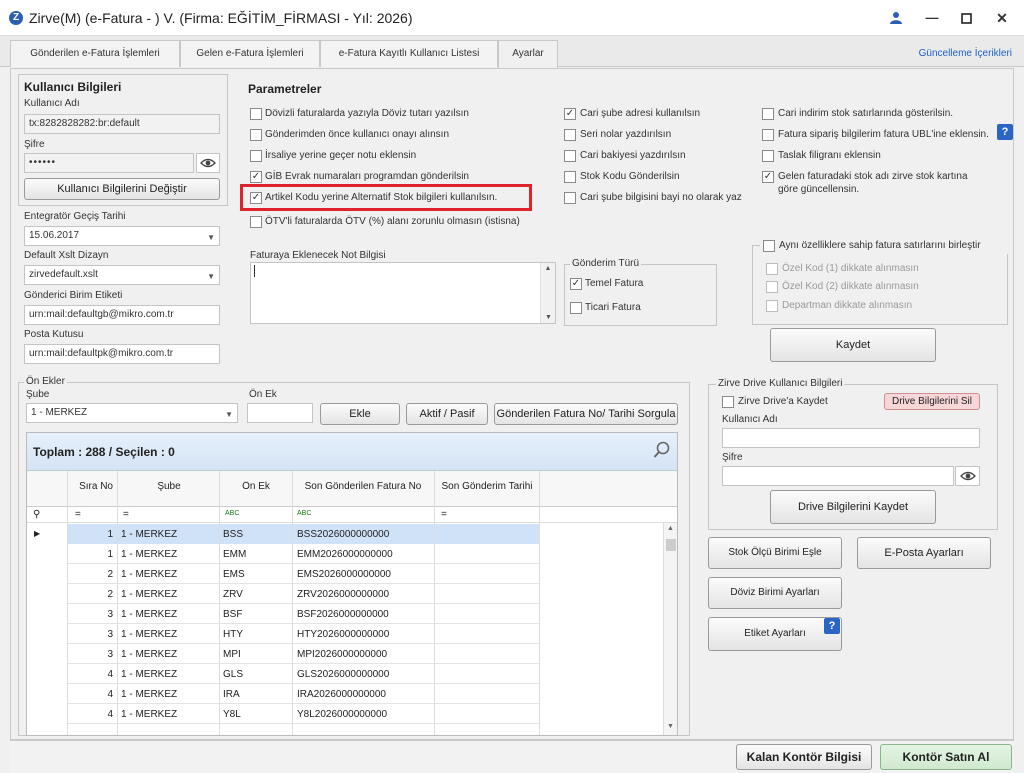  I want to click on merge-option-2: Özel Kod (2) dikkate alınmasın, so click(850, 286).